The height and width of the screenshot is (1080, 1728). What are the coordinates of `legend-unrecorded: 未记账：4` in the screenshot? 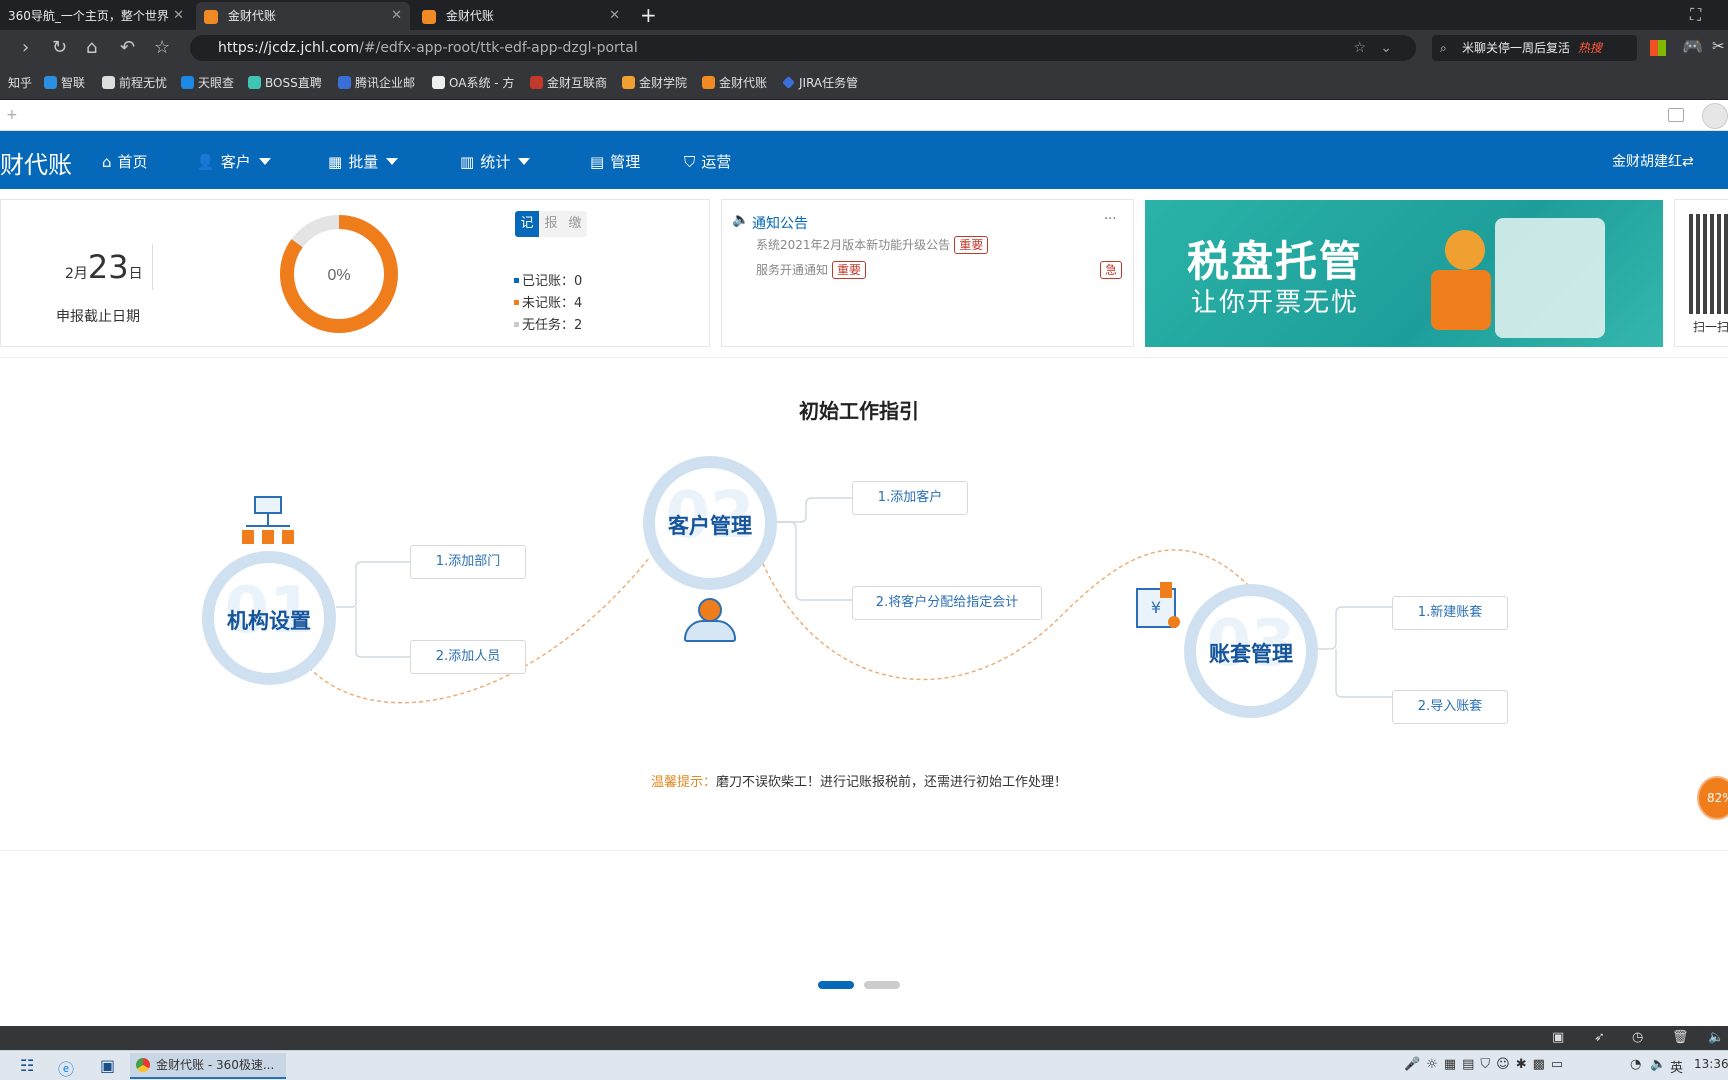 It's located at (548, 301).